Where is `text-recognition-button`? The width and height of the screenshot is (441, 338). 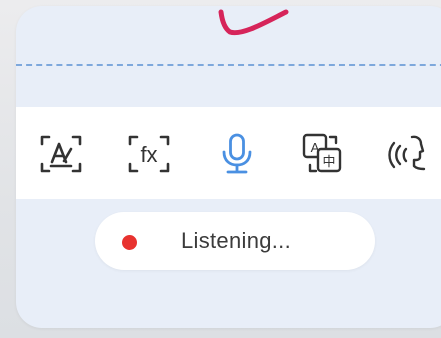 text-recognition-button is located at coordinates (61, 154).